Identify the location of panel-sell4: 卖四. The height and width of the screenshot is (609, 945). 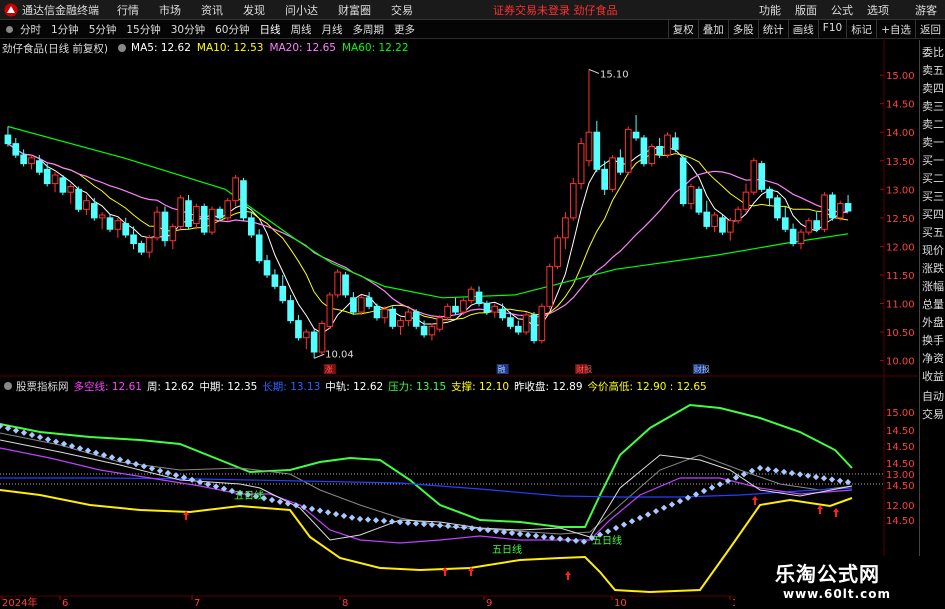
(933, 88).